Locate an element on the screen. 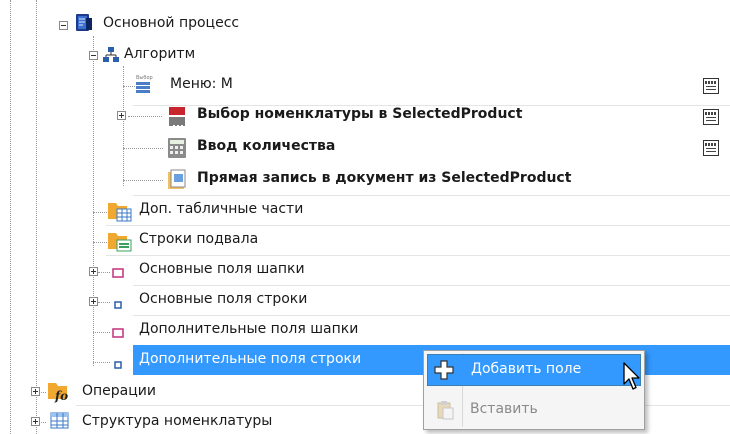 The image size is (730, 434). menu-item-label: Вставить is located at coordinates (504, 409).